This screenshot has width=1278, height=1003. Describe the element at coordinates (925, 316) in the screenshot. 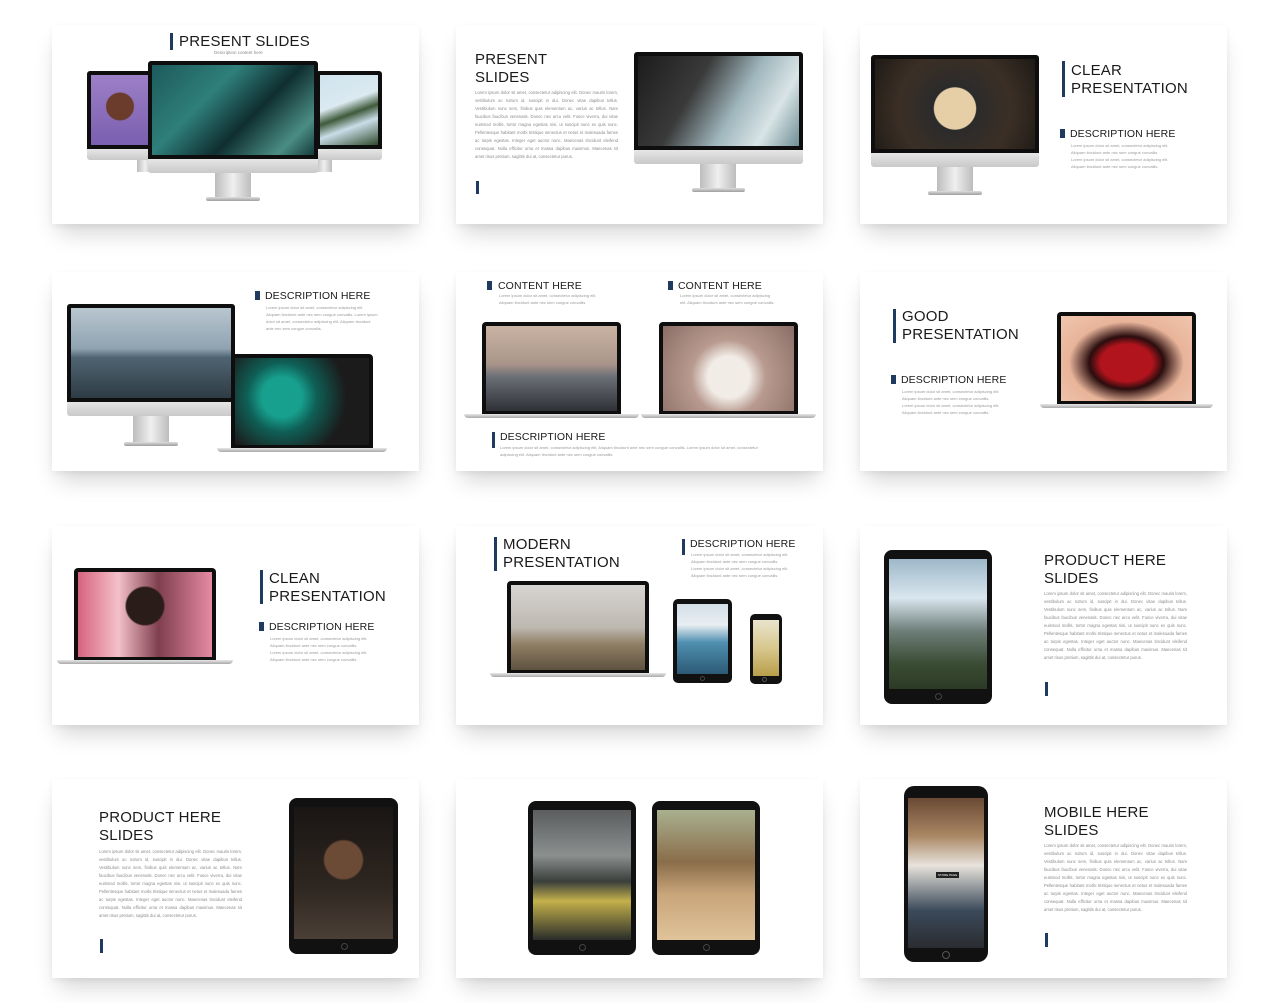

I see `title-line-1: GOOD` at that location.